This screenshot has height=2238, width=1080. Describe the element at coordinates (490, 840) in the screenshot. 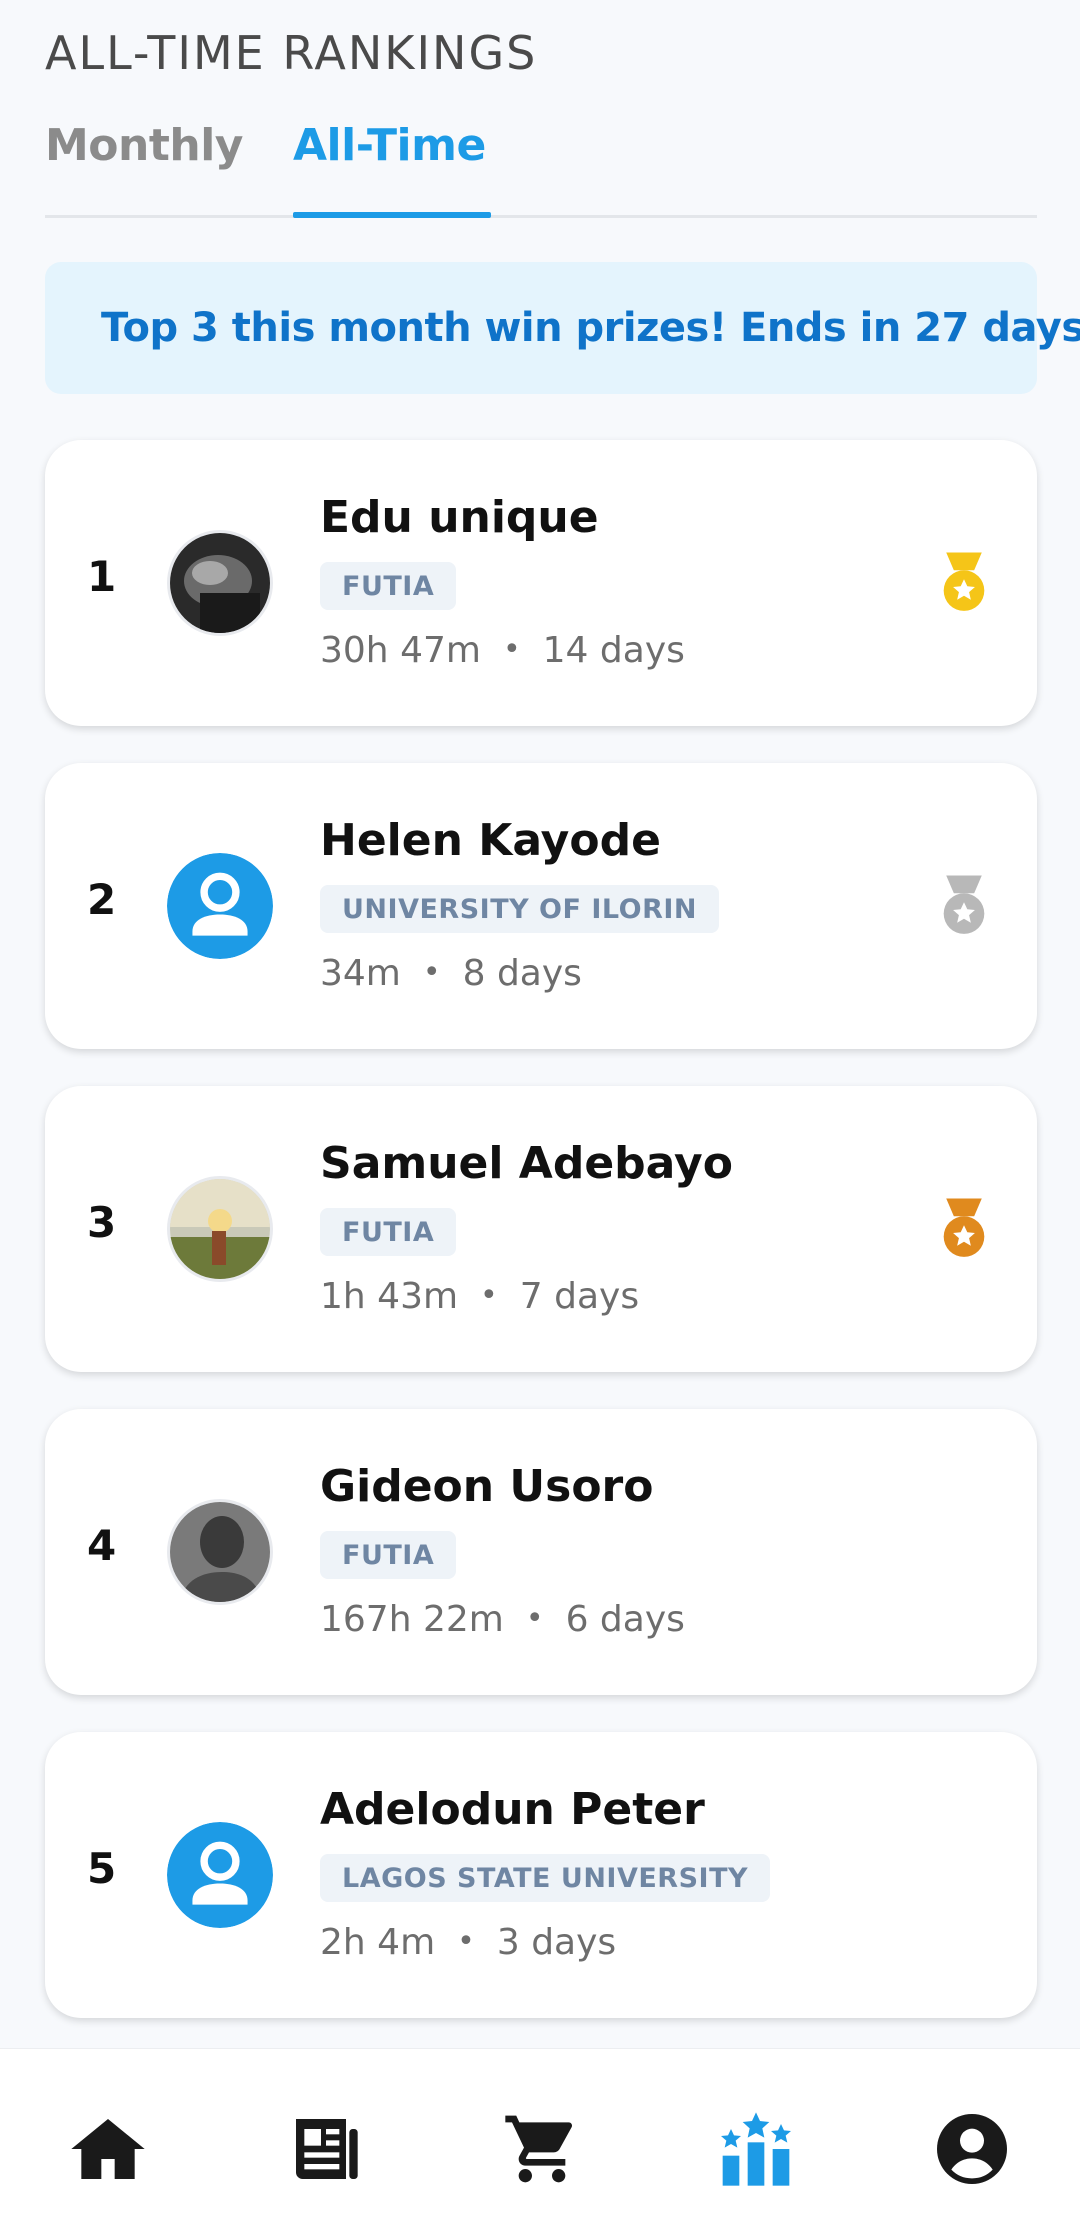

I see `user-name: Helen Kayode` at that location.